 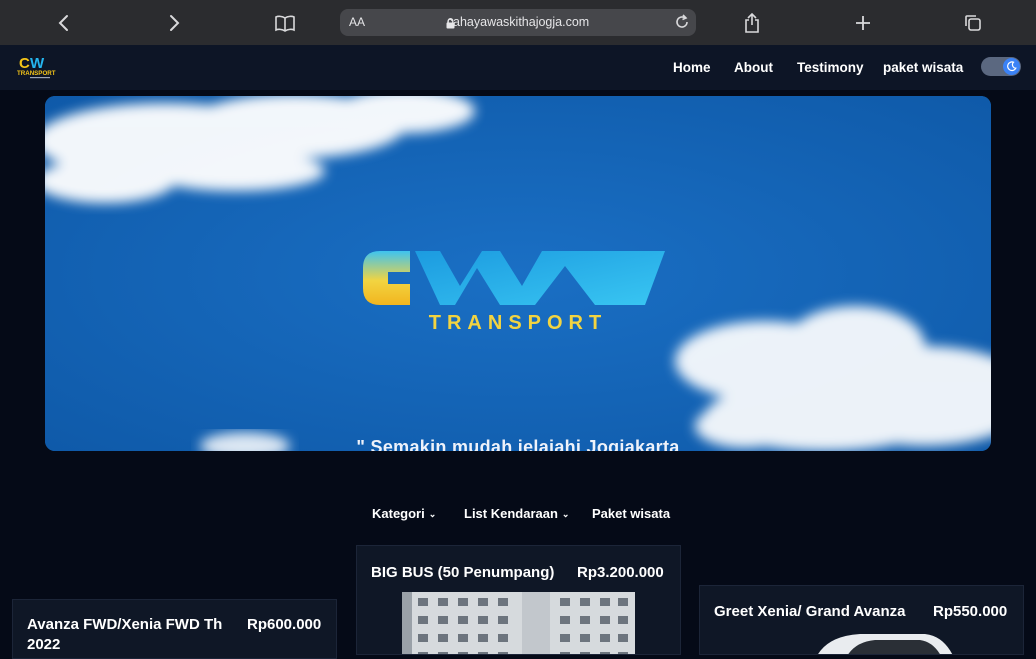 I want to click on url-domain: cahayawaskithajogja.com, so click(x=518, y=22).